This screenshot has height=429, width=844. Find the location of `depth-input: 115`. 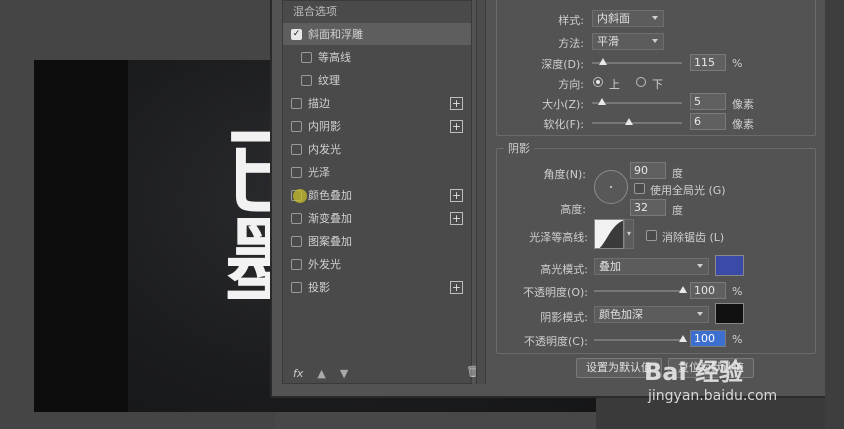

depth-input: 115 is located at coordinates (708, 62).